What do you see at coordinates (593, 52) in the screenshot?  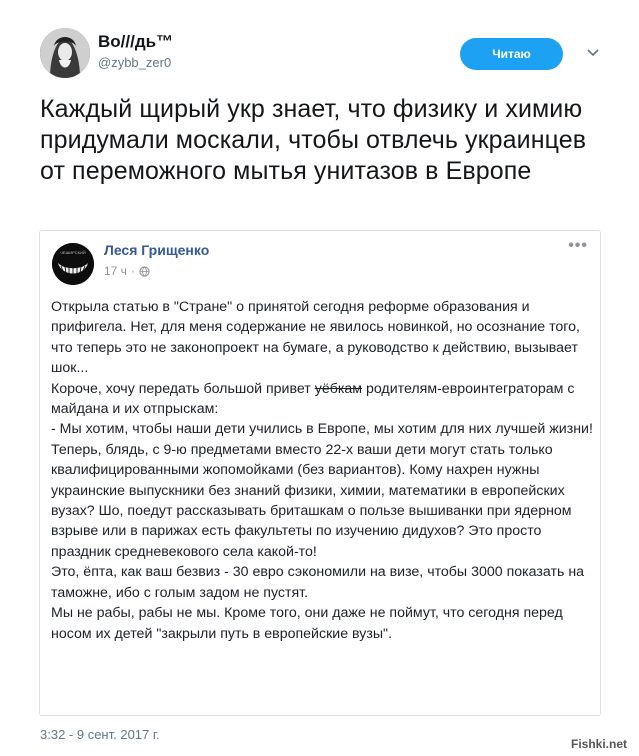 I see `chevron-down-icon` at bounding box center [593, 52].